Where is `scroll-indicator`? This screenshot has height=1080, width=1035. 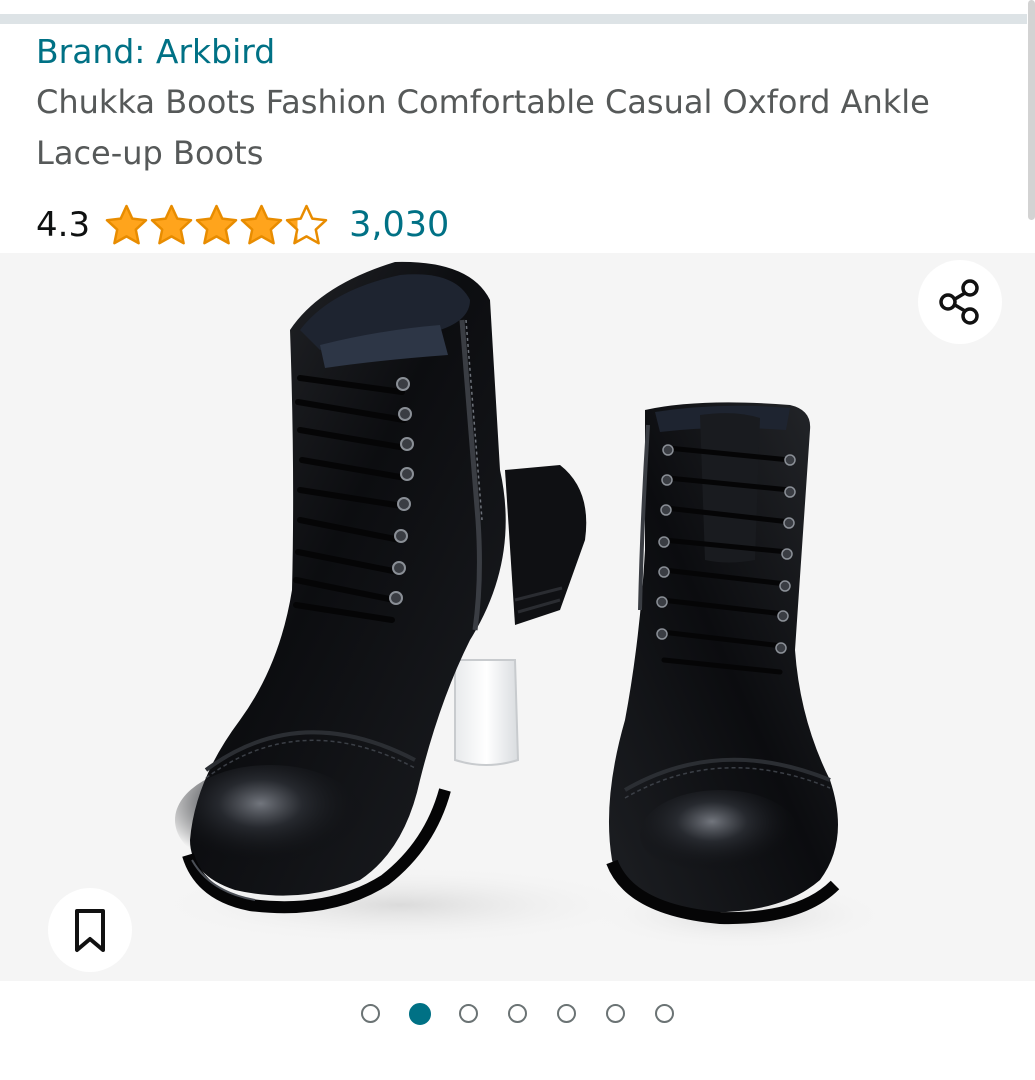 scroll-indicator is located at coordinates (1031, 110).